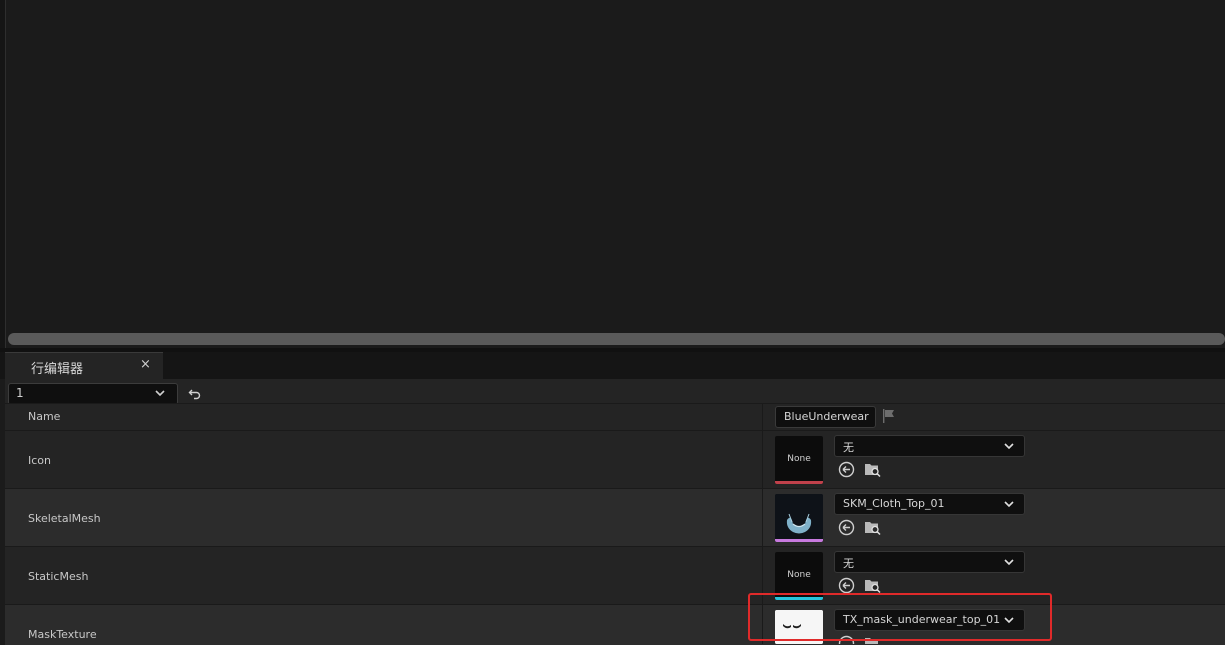 The width and height of the screenshot is (1225, 645). Describe the element at coordinates (62, 634) in the screenshot. I see `property-label: MaskTexture` at that location.